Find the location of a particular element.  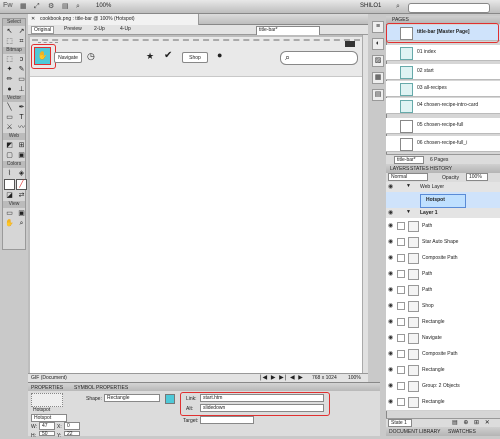

speech-bubble-icon: ● is located at coordinates (219, 55).